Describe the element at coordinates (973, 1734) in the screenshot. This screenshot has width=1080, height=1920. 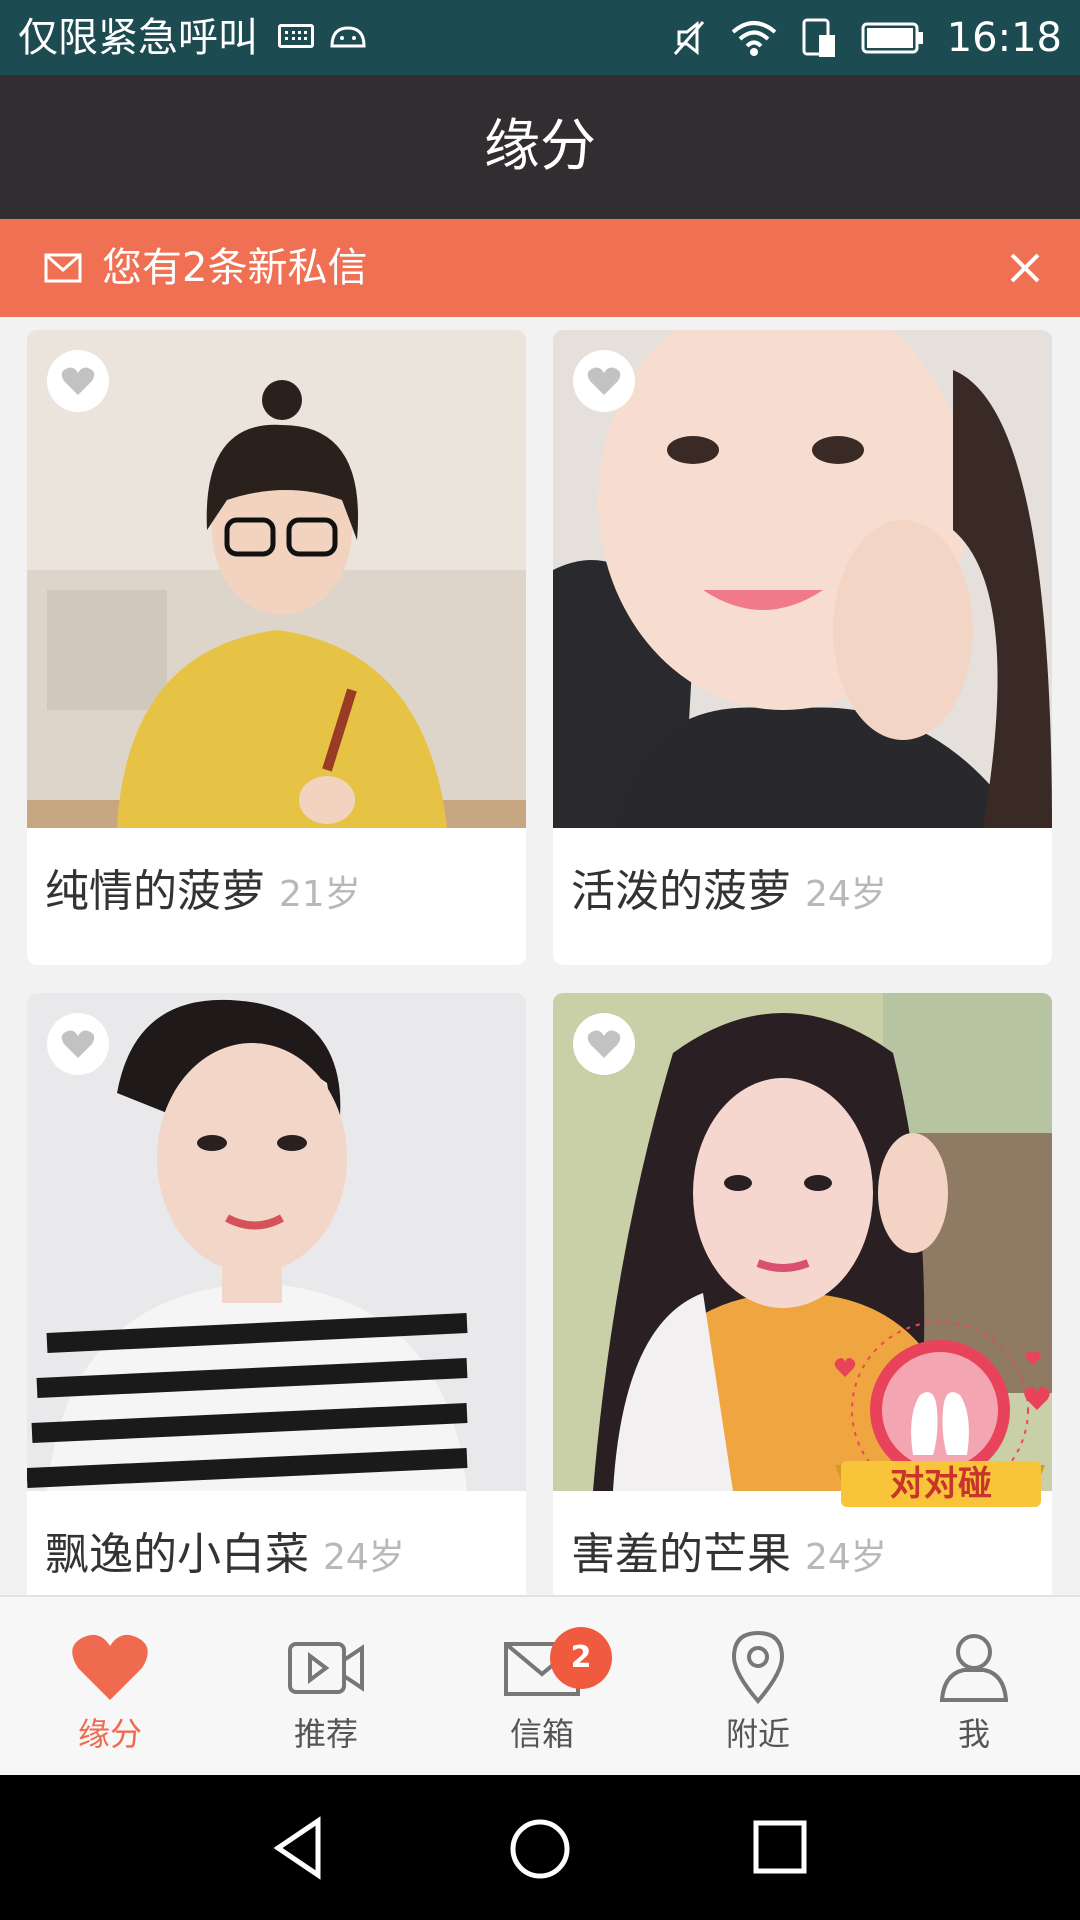
I see `nav-label: 我` at that location.